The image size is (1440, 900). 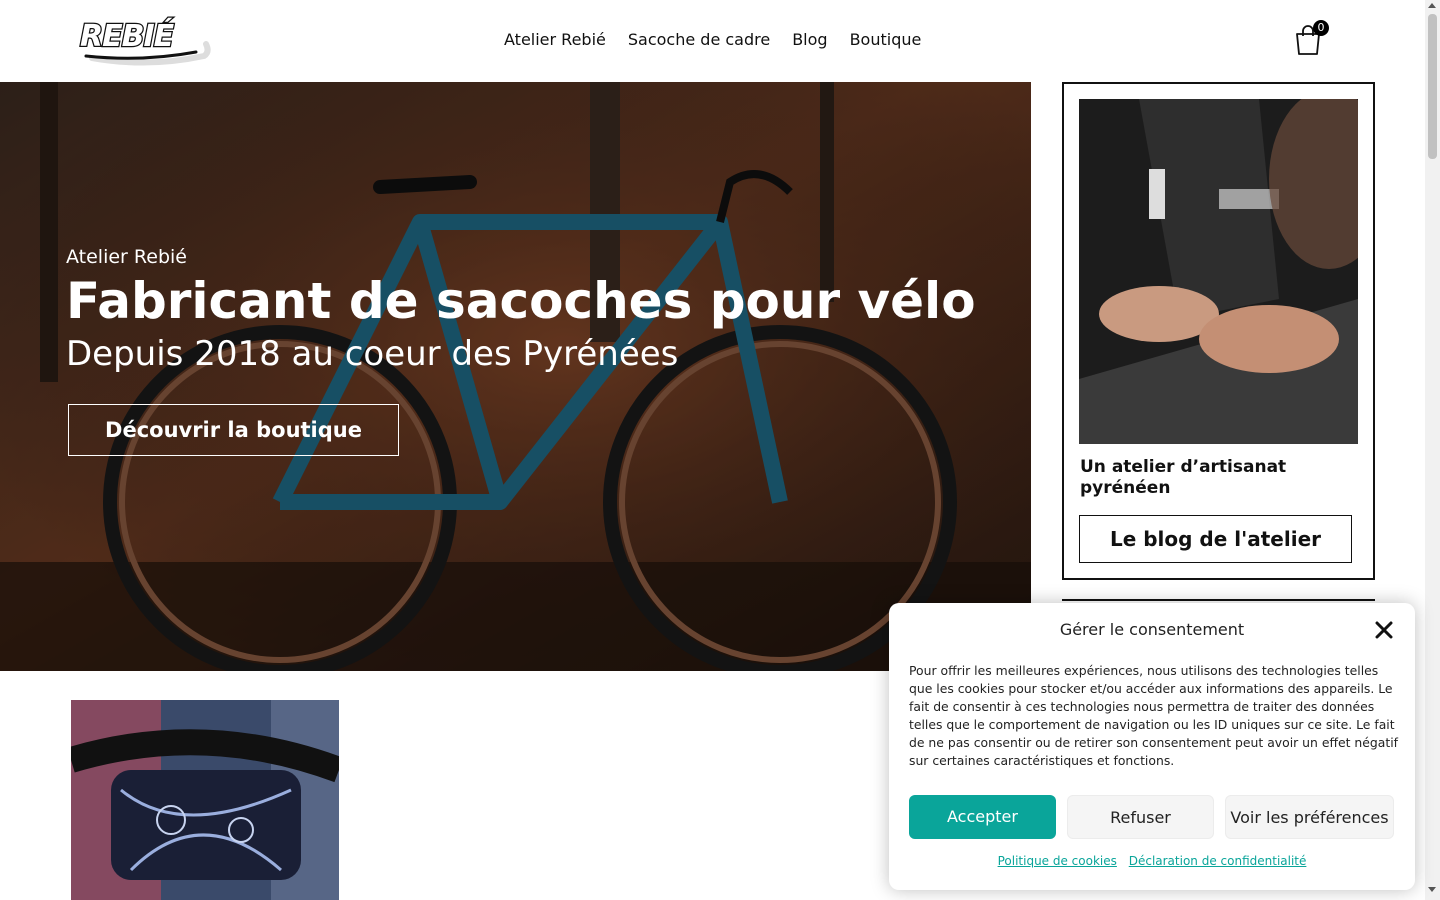 I want to click on card-title: Un atelier d’artisanat pyrénéen, so click(x=1183, y=477).